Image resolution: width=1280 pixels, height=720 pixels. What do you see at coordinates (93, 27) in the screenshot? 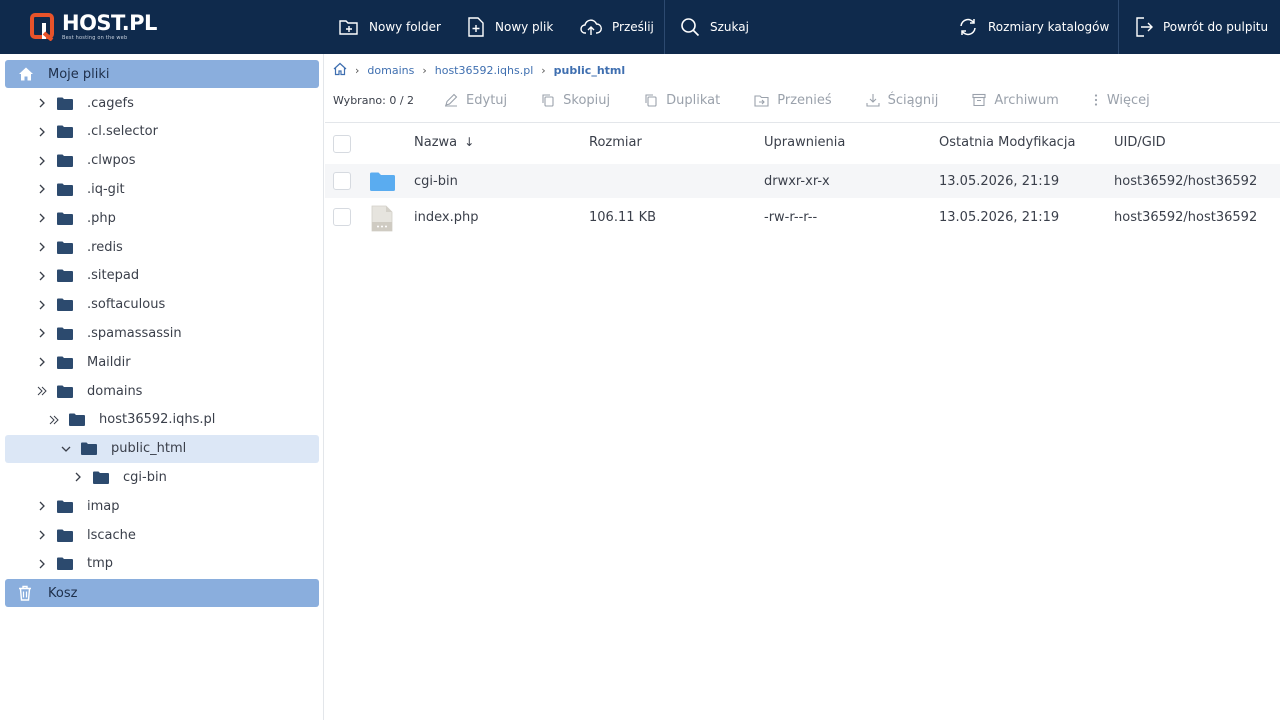
I see `brand-logo: HOST.PL Best hosting on the web` at bounding box center [93, 27].